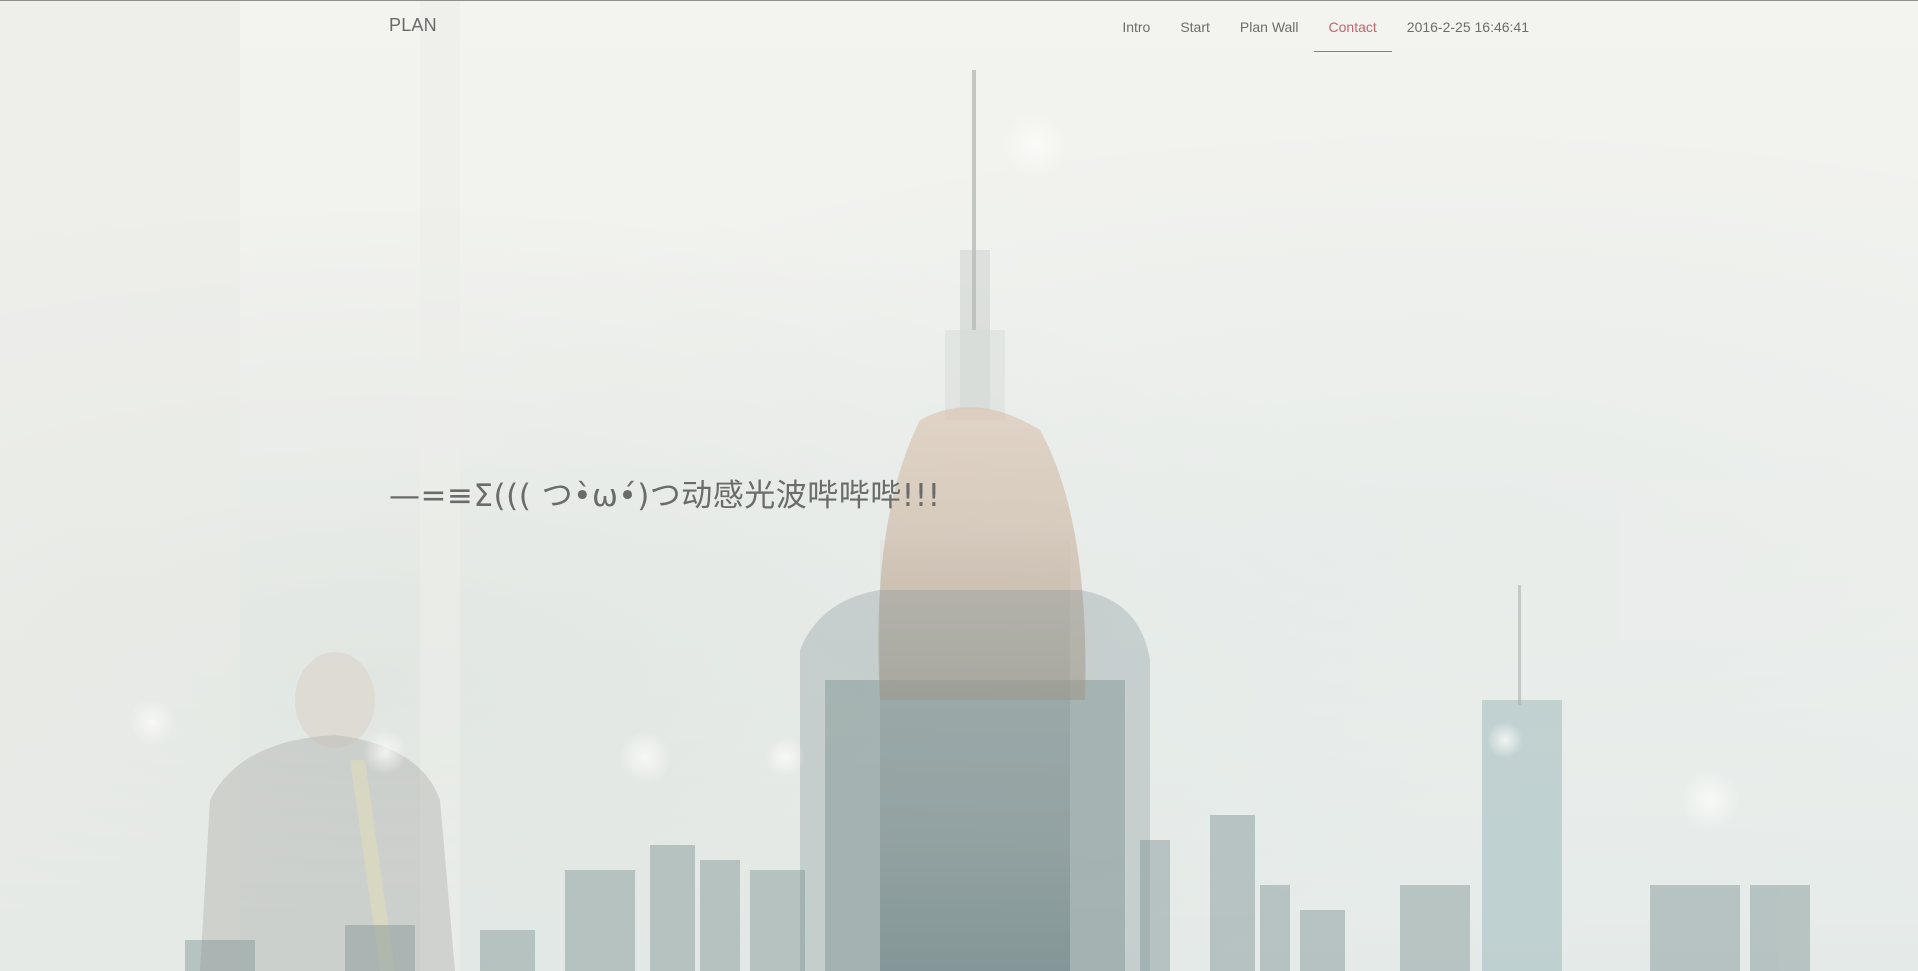  What do you see at coordinates (1467, 26) in the screenshot?
I see `current-datetime: 2016-2-25 16:46:41` at bounding box center [1467, 26].